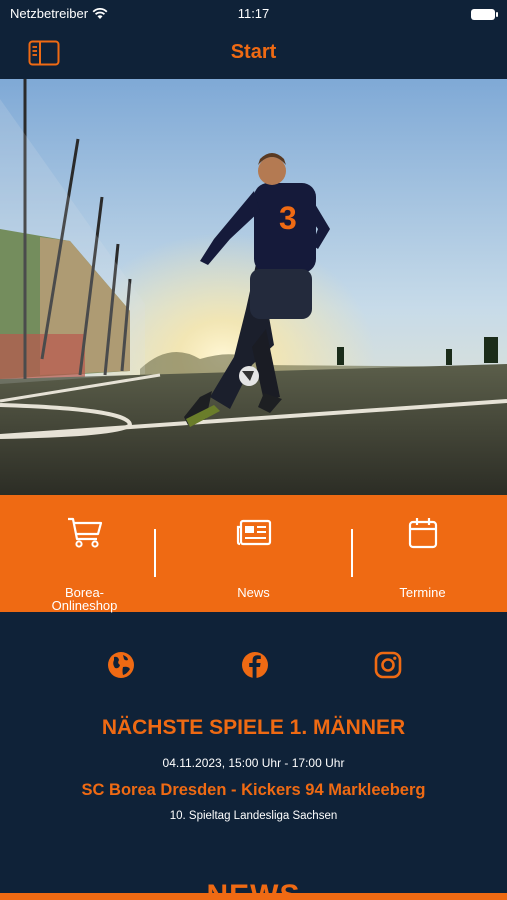 This screenshot has width=507, height=900. Describe the element at coordinates (253, 532) in the screenshot. I see `newspaper-icon` at that location.